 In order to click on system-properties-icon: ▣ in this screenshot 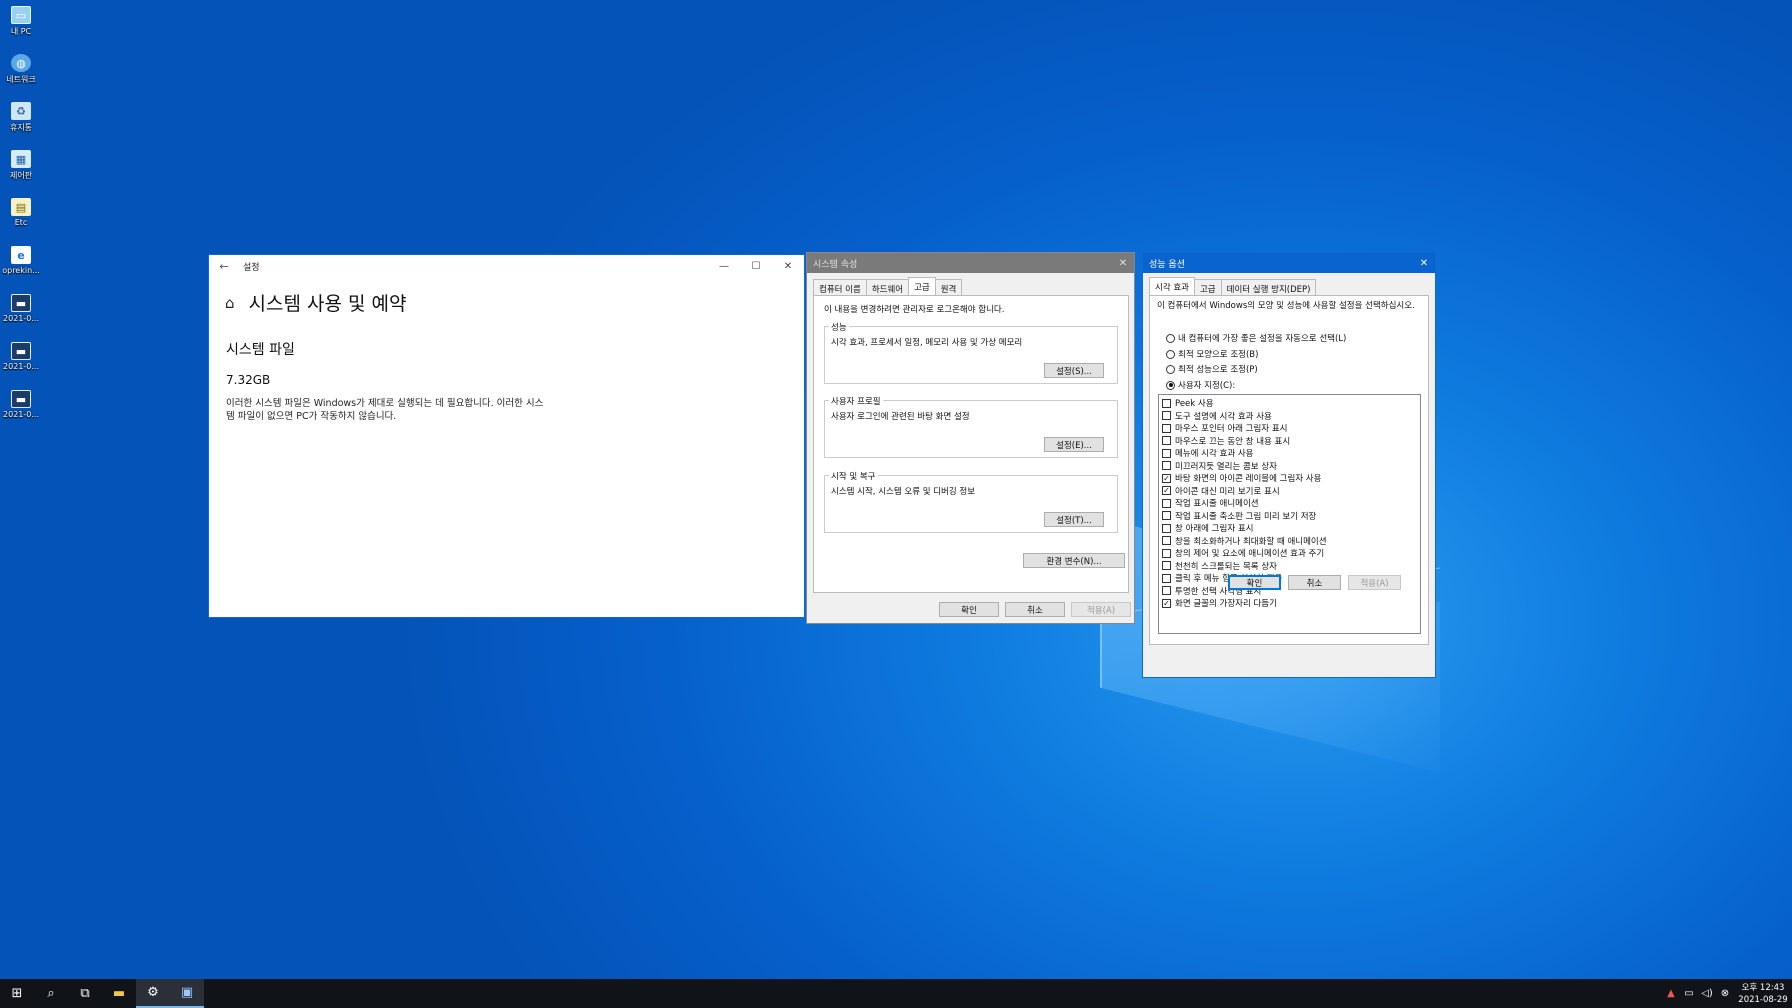, I will do `click(187, 993)`.